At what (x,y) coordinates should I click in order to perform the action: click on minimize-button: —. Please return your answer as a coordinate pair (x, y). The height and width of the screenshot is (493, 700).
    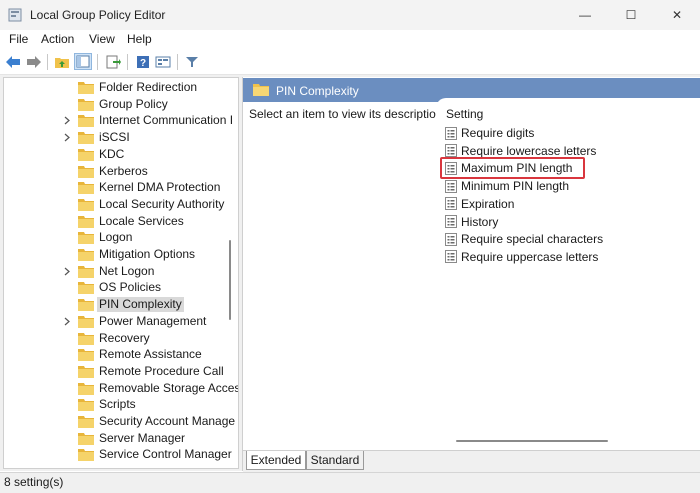
    Looking at the image, I should click on (585, 15).